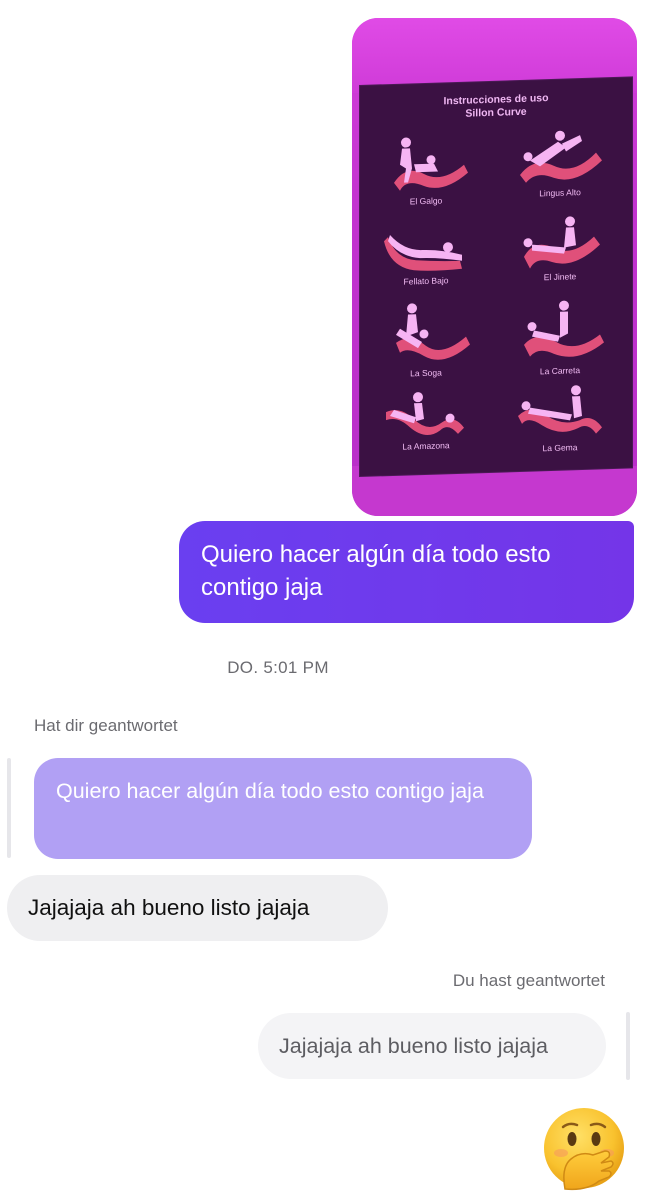 Image resolution: width=647 pixels, height=1200 pixels. What do you see at coordinates (560, 448) in the screenshot?
I see `position-label: La Gema` at bounding box center [560, 448].